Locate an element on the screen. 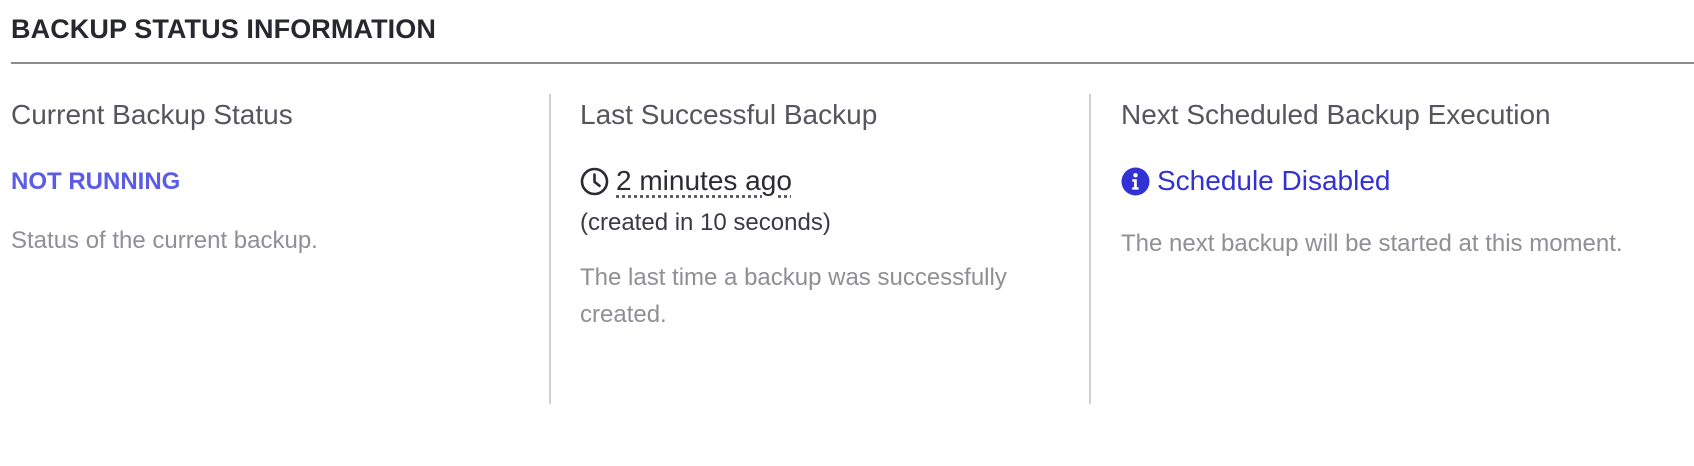  next-scheduled-backup-heading: Next Scheduled Backup Execution is located at coordinates (1336, 114).